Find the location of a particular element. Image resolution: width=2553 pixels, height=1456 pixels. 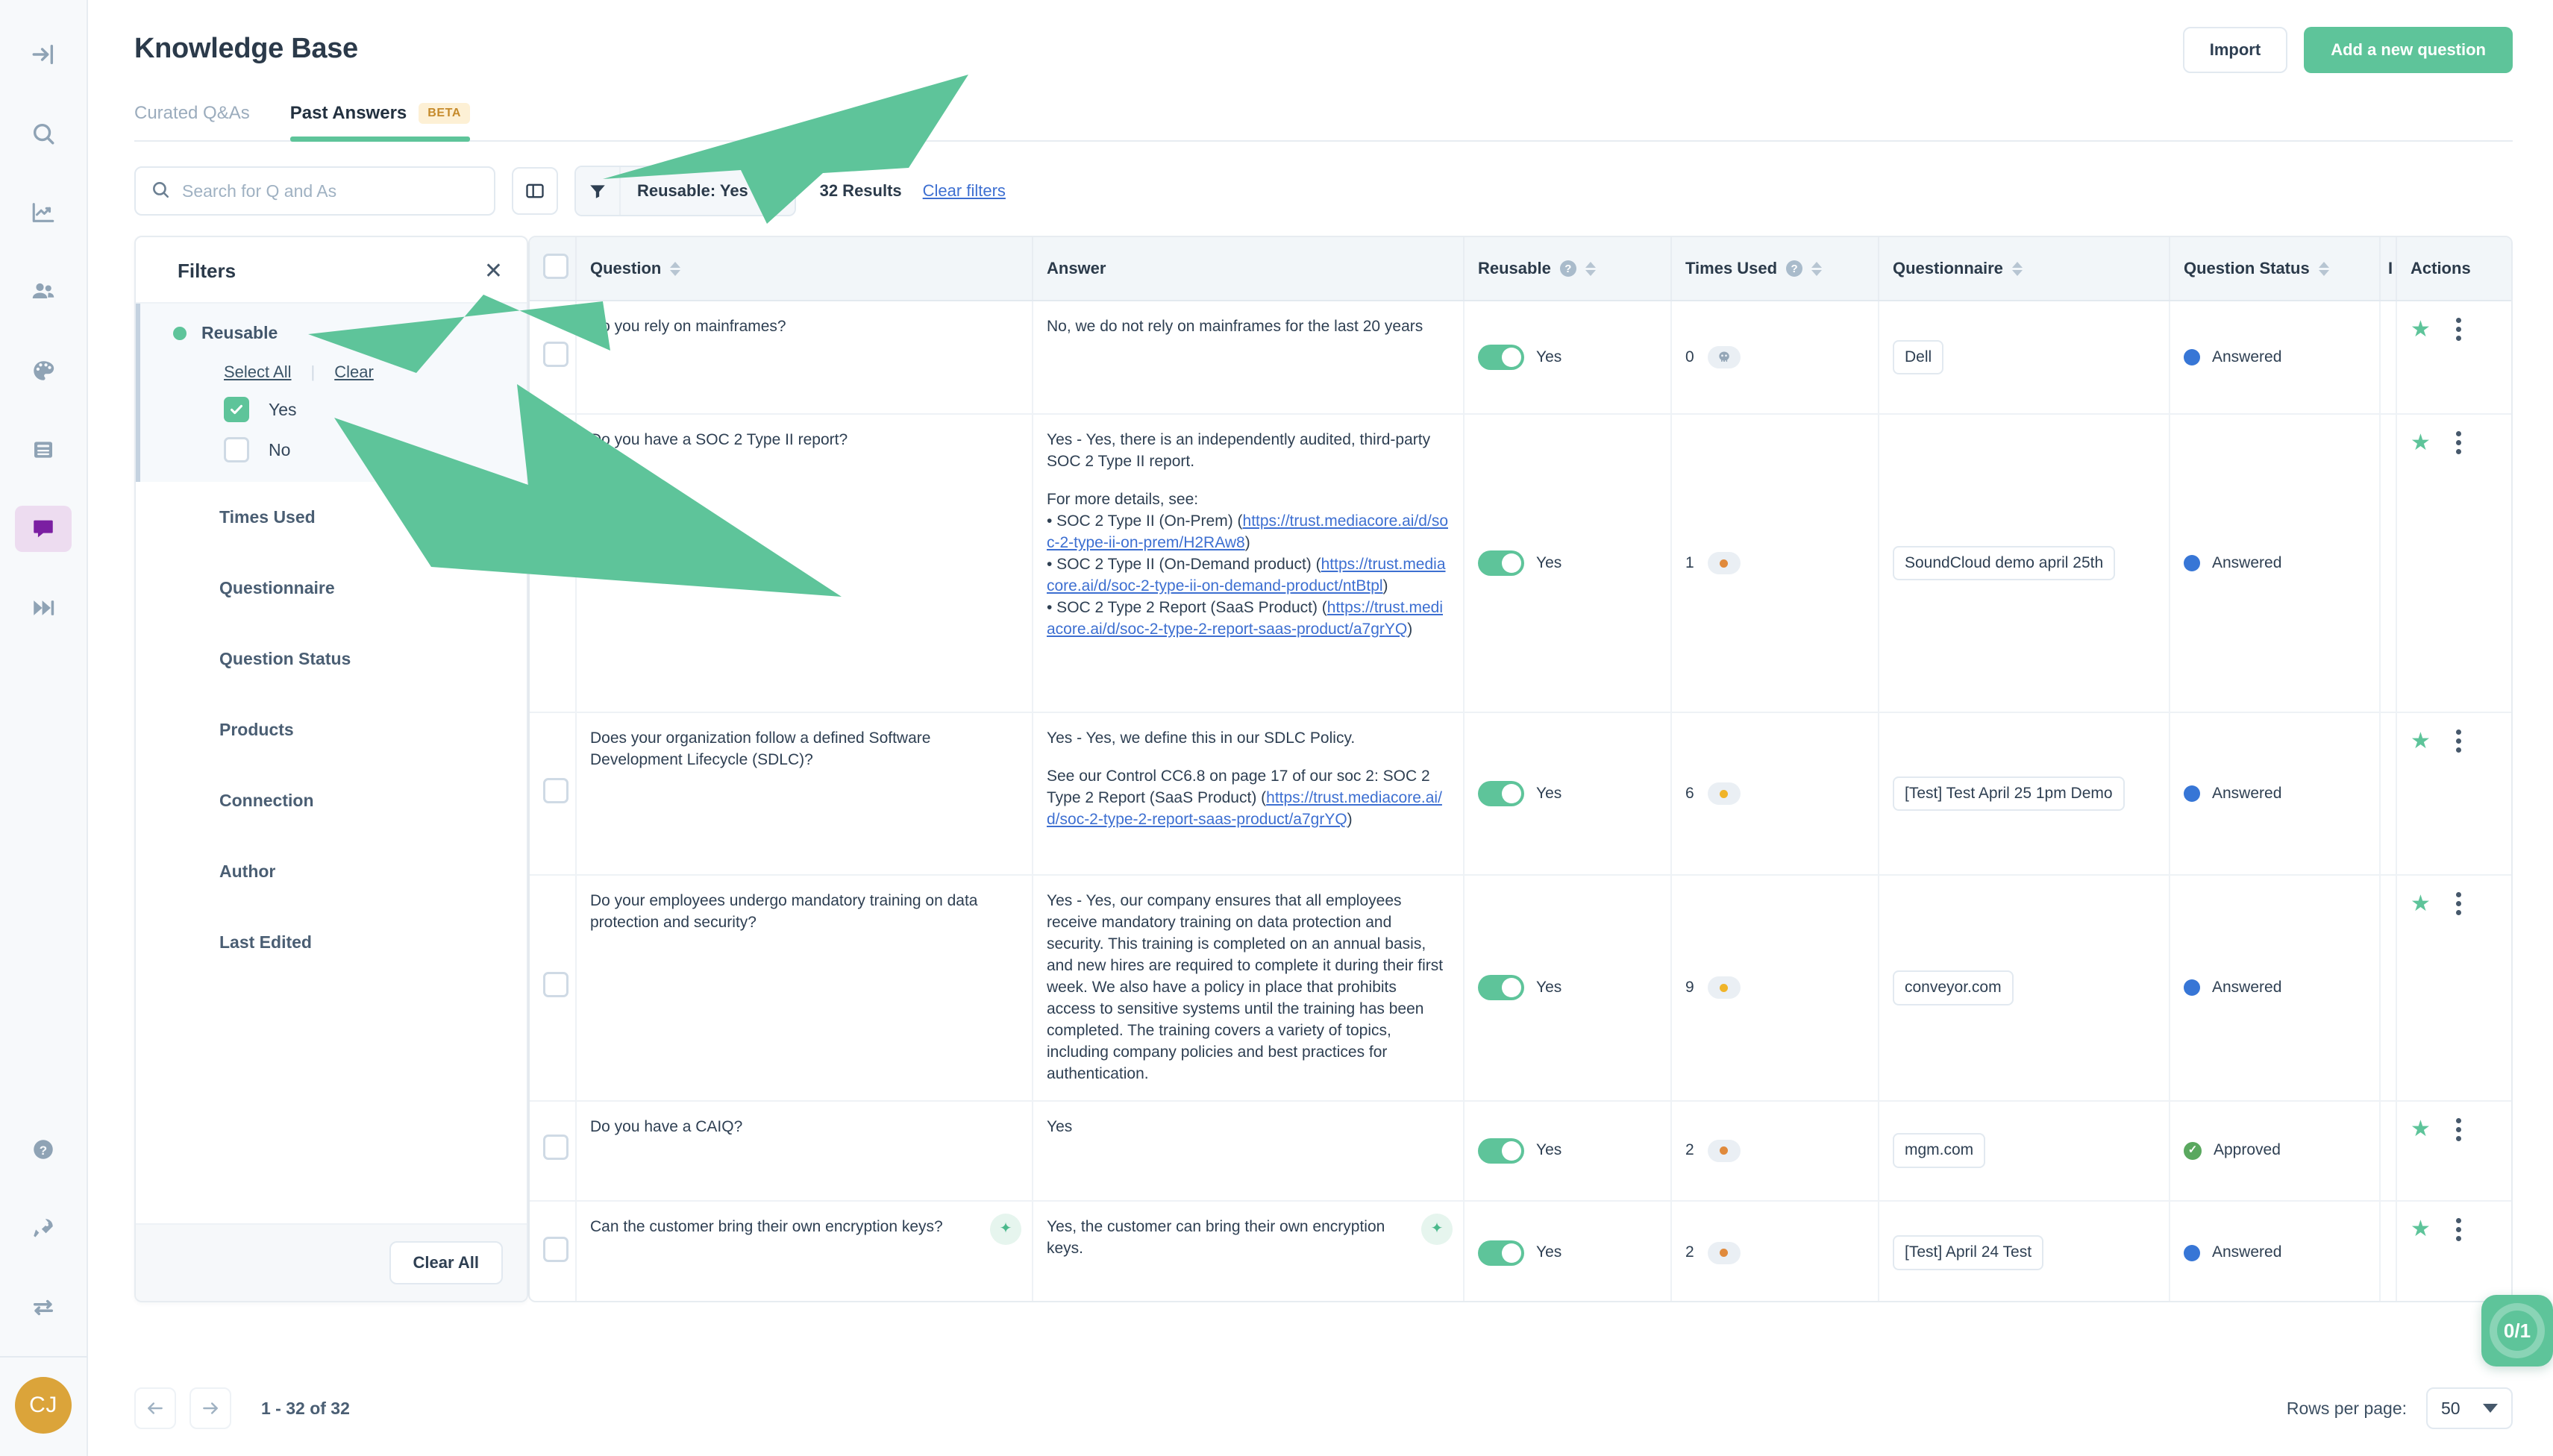

column-header-answer: Answer is located at coordinates (1249, 269).